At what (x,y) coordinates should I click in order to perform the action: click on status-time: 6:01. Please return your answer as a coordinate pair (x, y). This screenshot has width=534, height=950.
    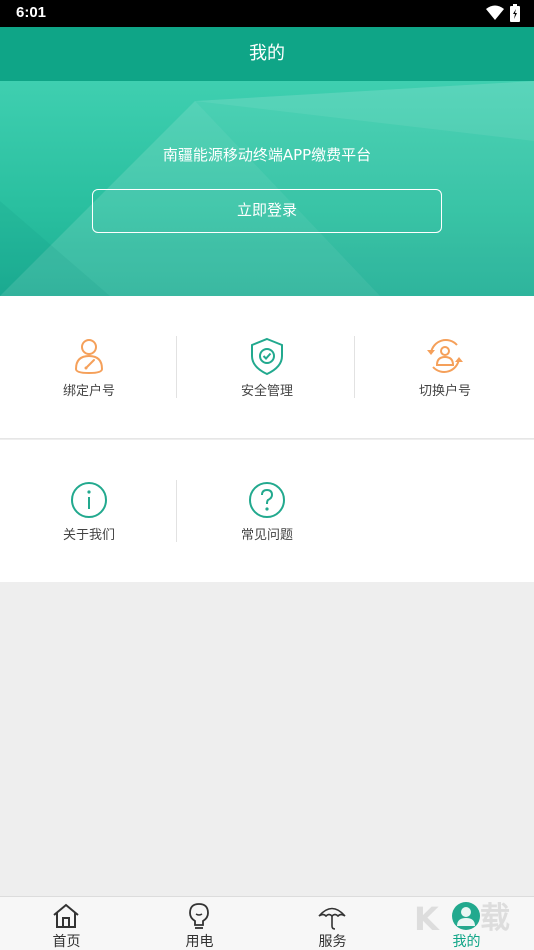
    Looking at the image, I should click on (31, 12).